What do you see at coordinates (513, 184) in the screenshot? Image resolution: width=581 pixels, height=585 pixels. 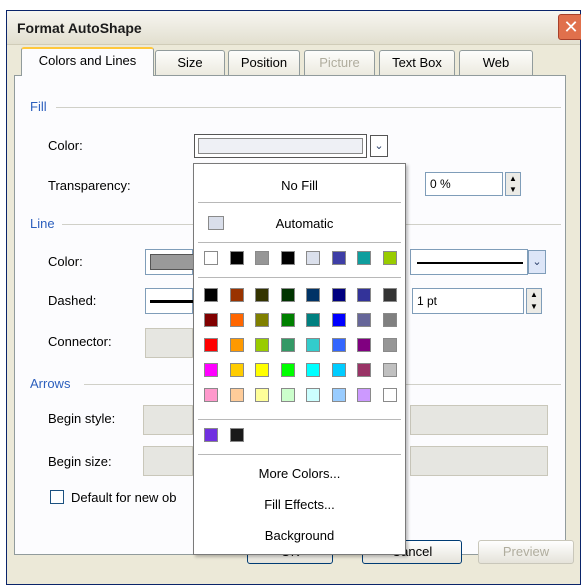 I see `transparency-spinner: ▲ ▼` at bounding box center [513, 184].